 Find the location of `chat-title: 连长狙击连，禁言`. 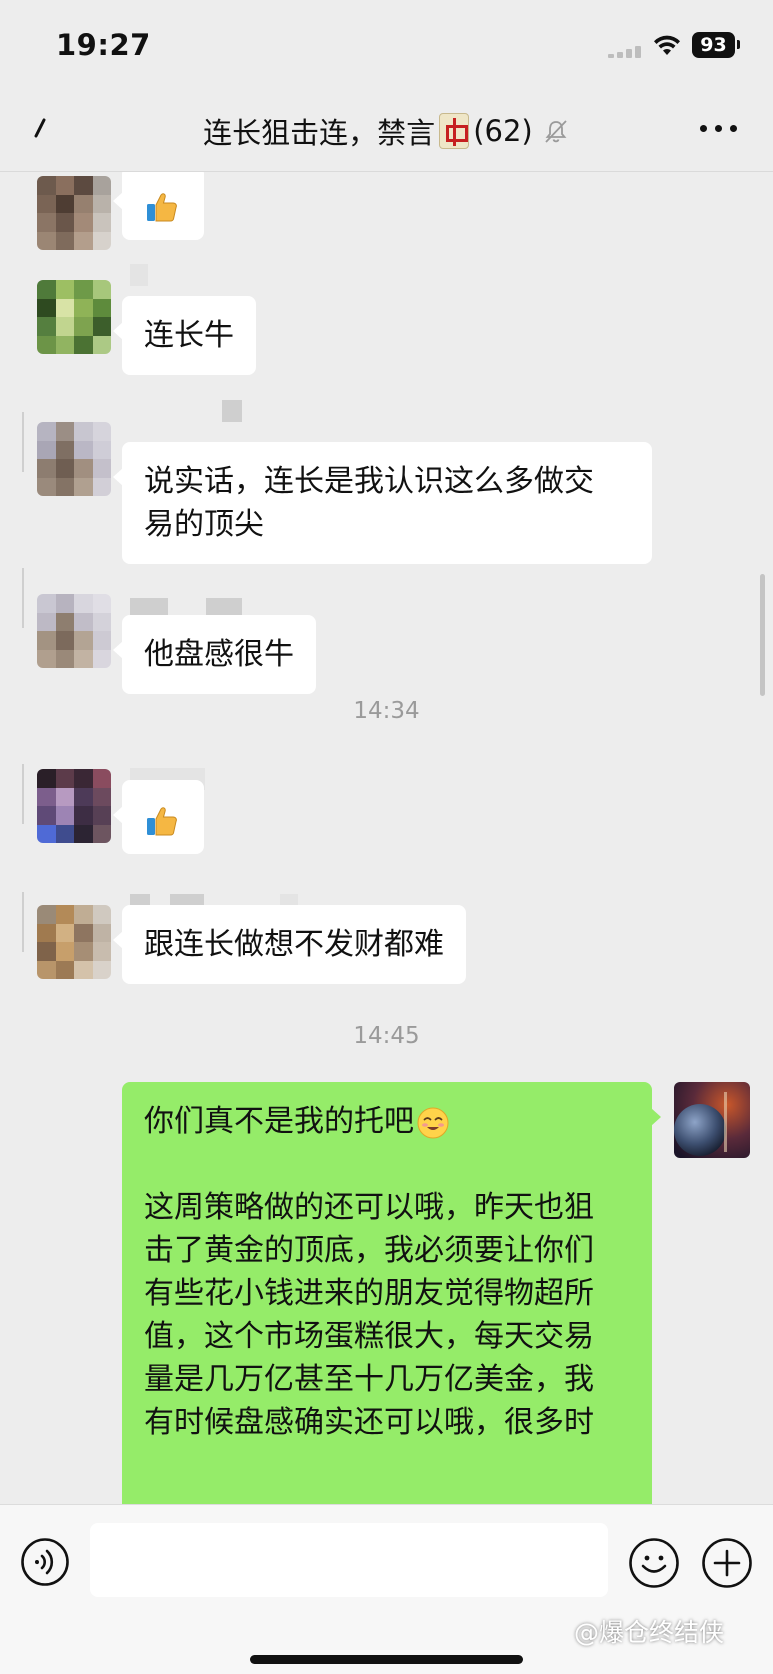

chat-title: 连长狙击连，禁言 is located at coordinates (319, 133).